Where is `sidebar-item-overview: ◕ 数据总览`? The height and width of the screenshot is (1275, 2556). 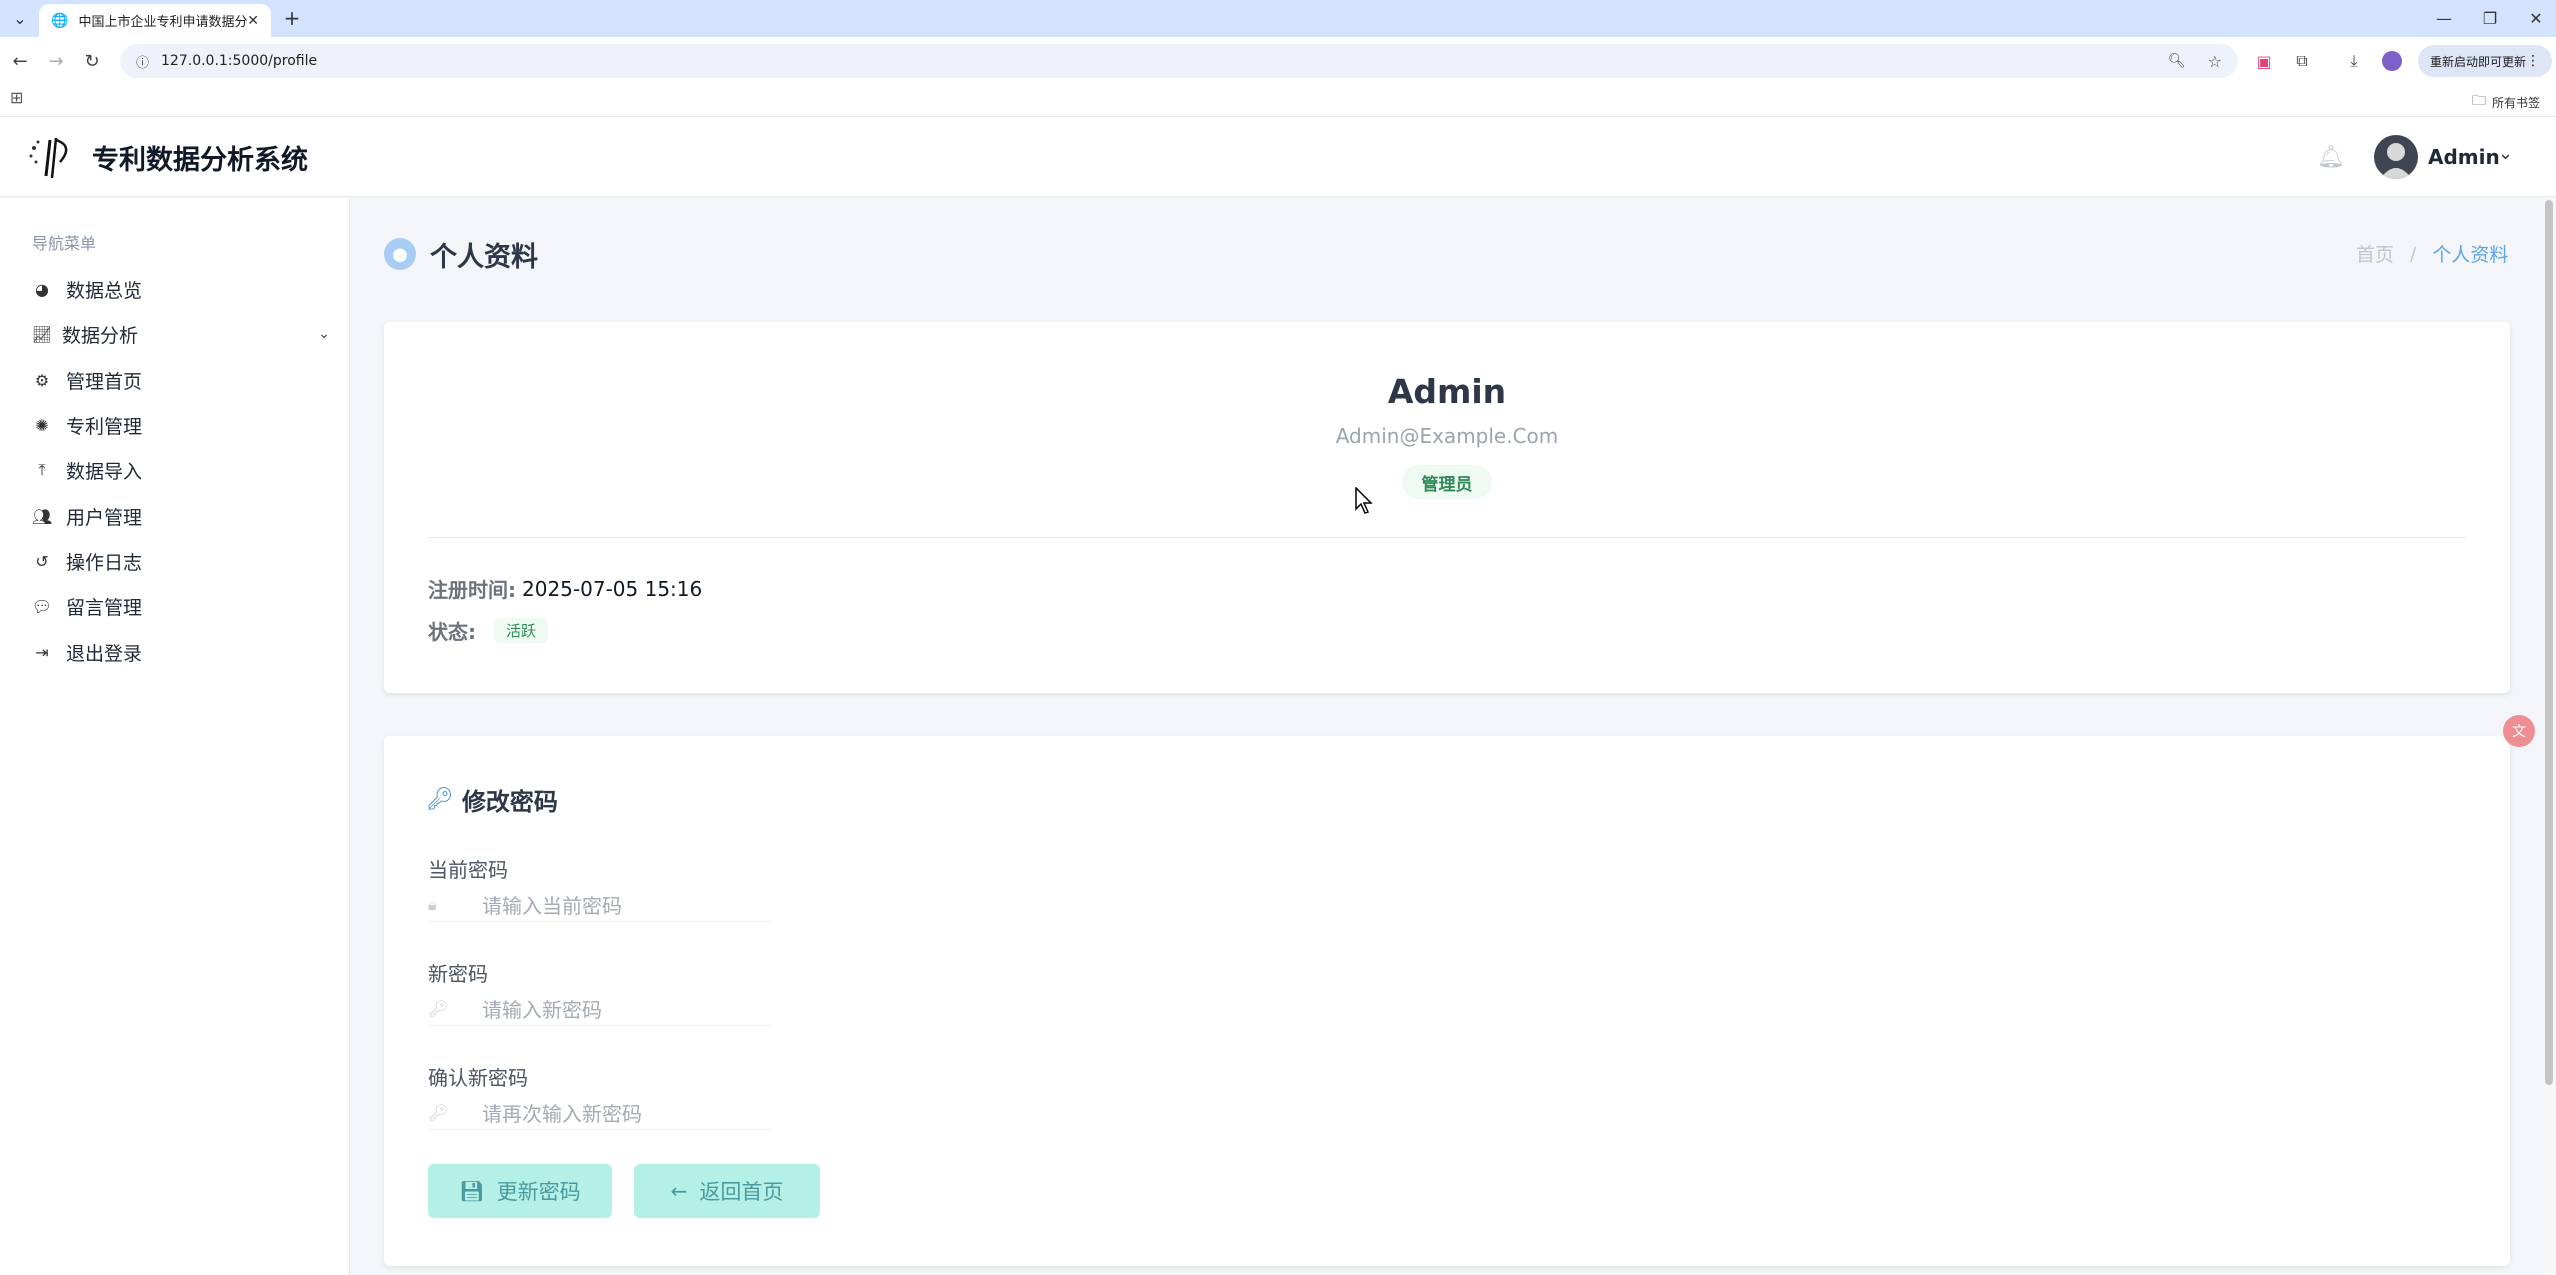
sidebar-item-overview: ◕ 数据总览 is located at coordinates (180, 289).